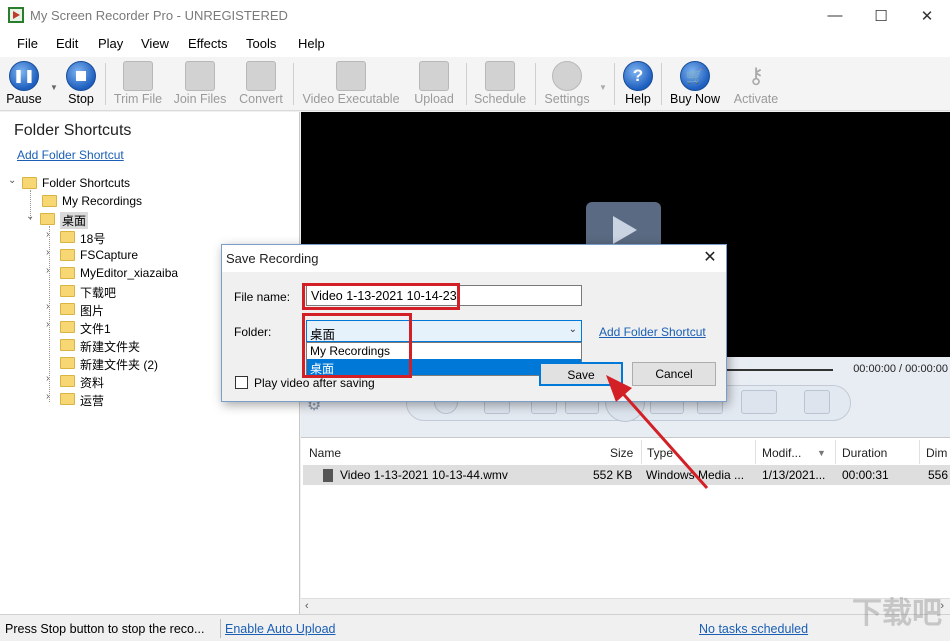 This screenshot has height=641, width=950. I want to click on settings-button: Settings, so click(567, 84).